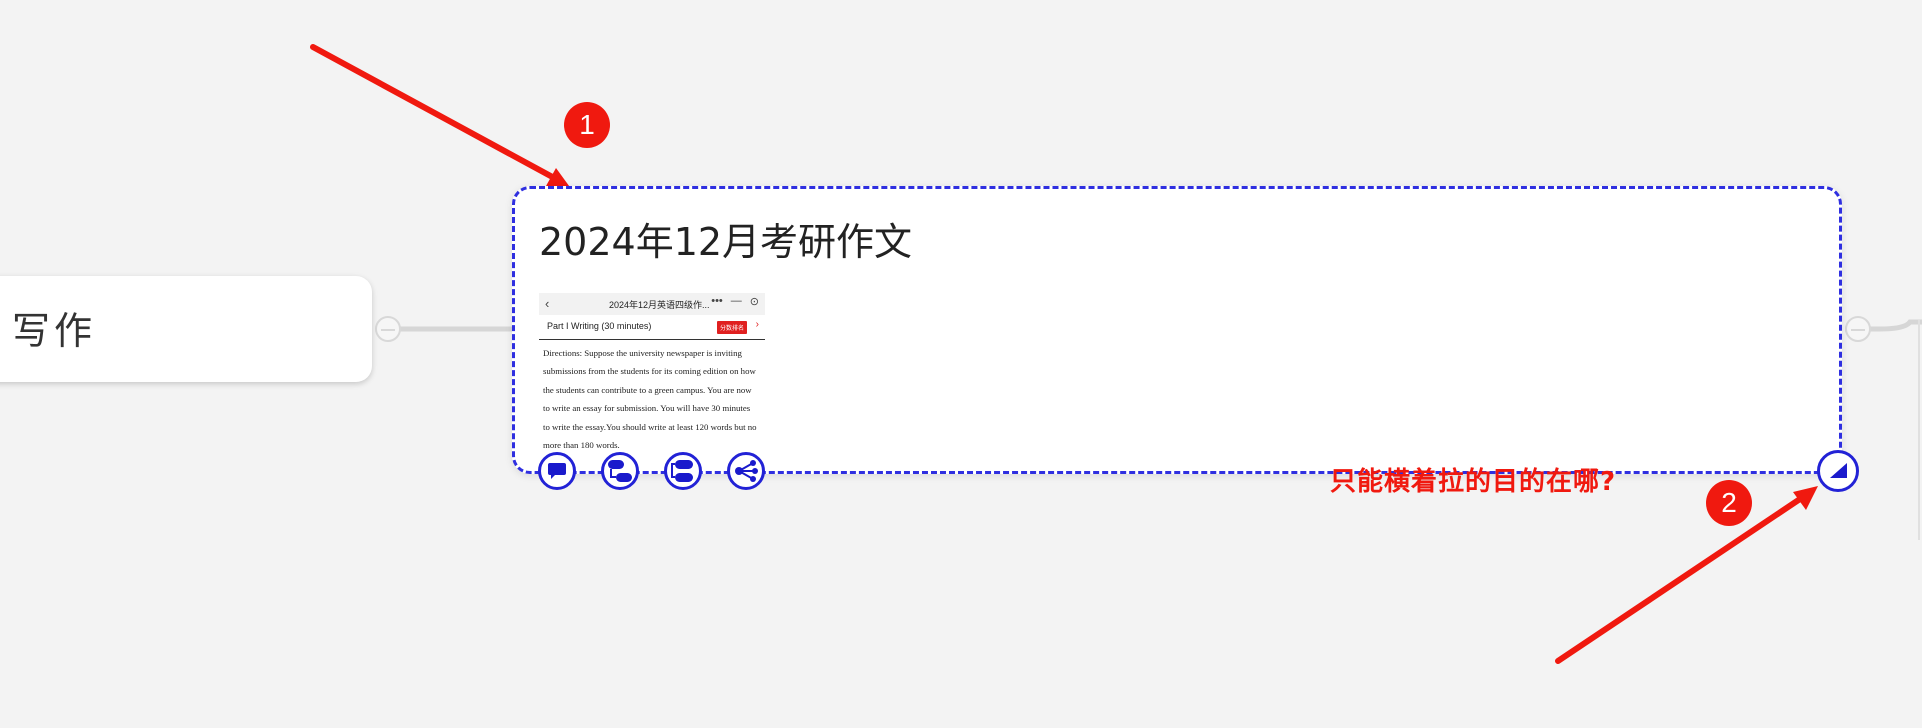 Image resolution: width=1922 pixels, height=728 pixels. What do you see at coordinates (717, 301) in the screenshot?
I see `more-icon: •••` at bounding box center [717, 301].